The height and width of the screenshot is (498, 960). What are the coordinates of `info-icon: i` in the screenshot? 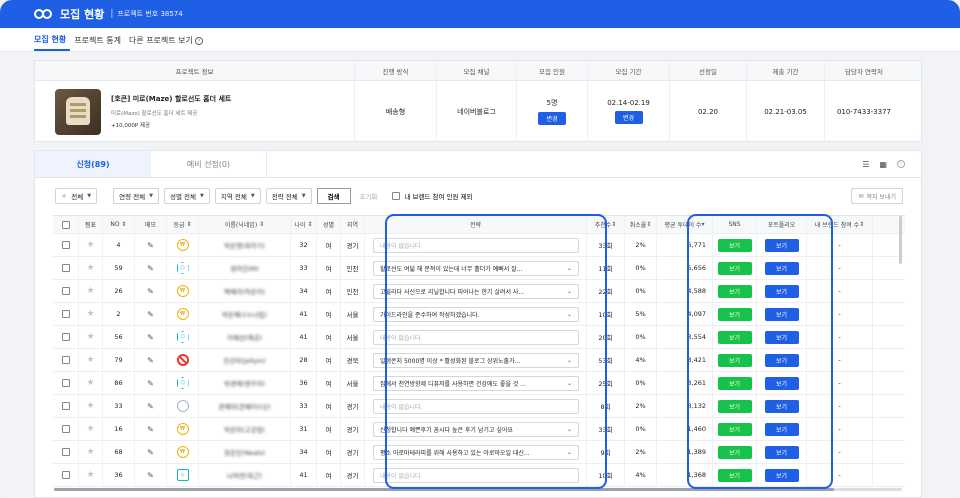 It's located at (901, 164).